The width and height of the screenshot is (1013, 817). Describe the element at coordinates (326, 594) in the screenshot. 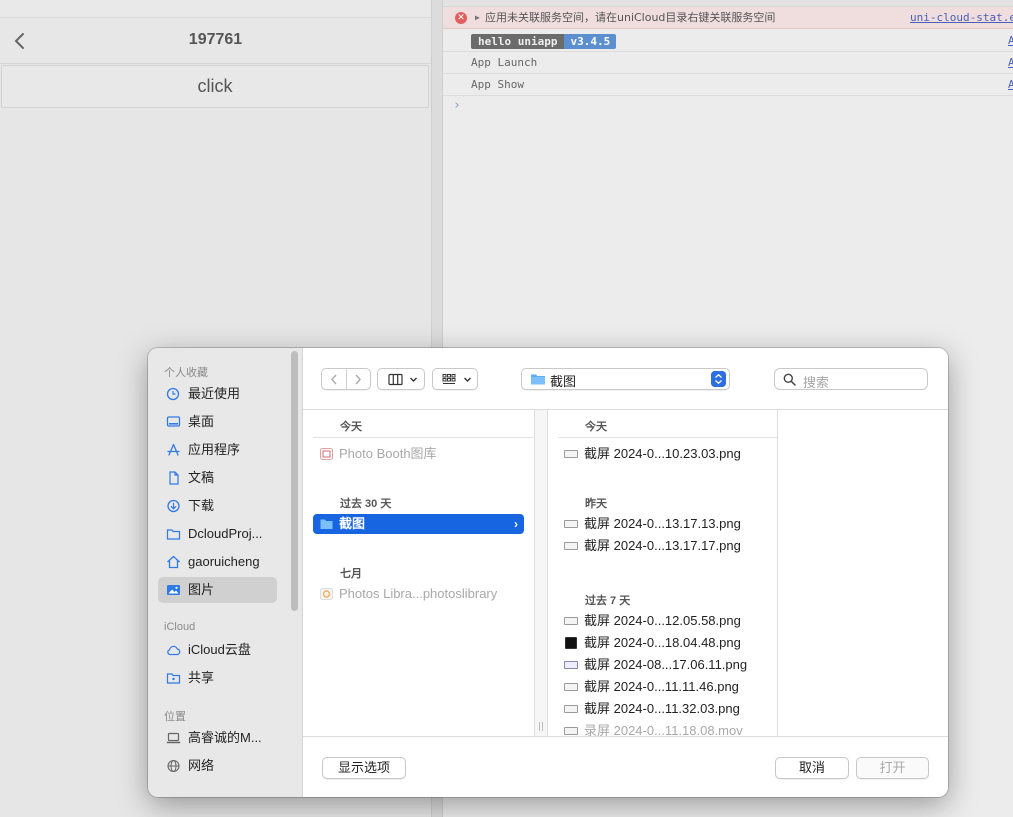

I see `photos-library-icon` at that location.